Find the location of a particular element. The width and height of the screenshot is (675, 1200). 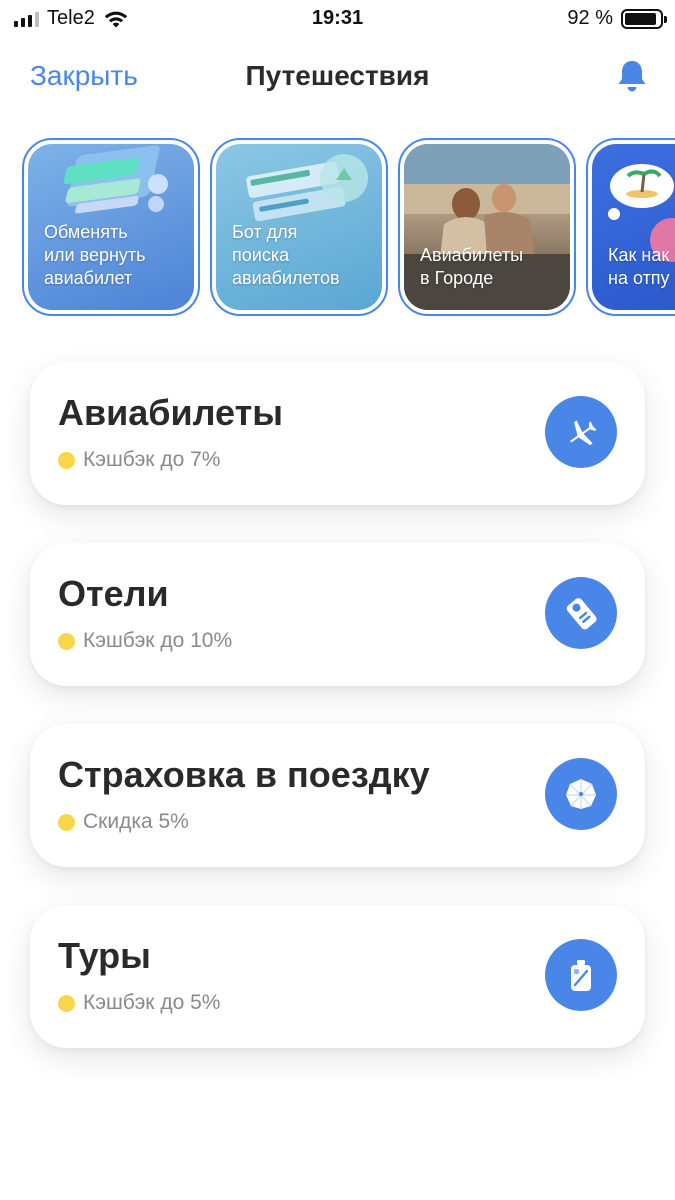

service-title: Страховка в поездку is located at coordinates (244, 774).